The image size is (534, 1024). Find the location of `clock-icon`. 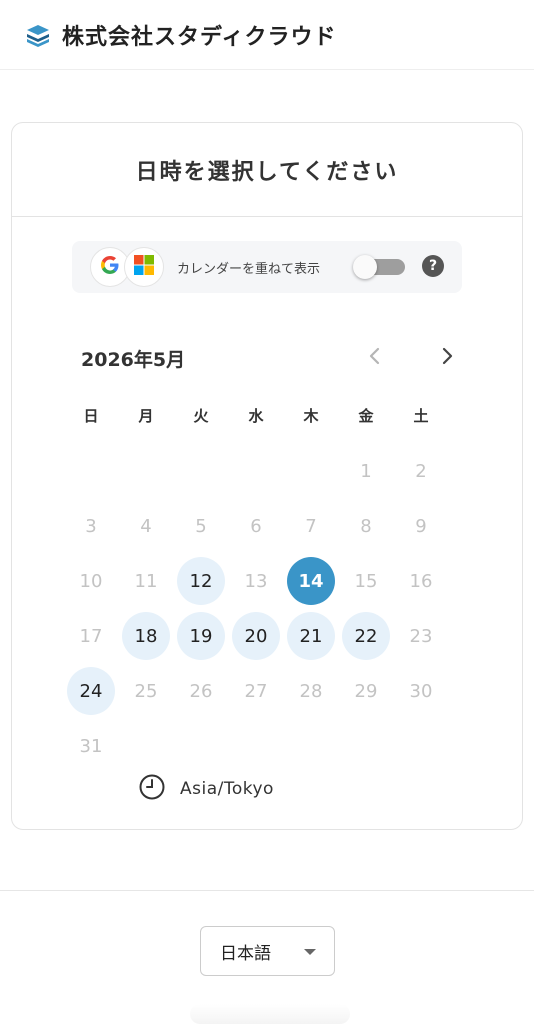

clock-icon is located at coordinates (152, 789).